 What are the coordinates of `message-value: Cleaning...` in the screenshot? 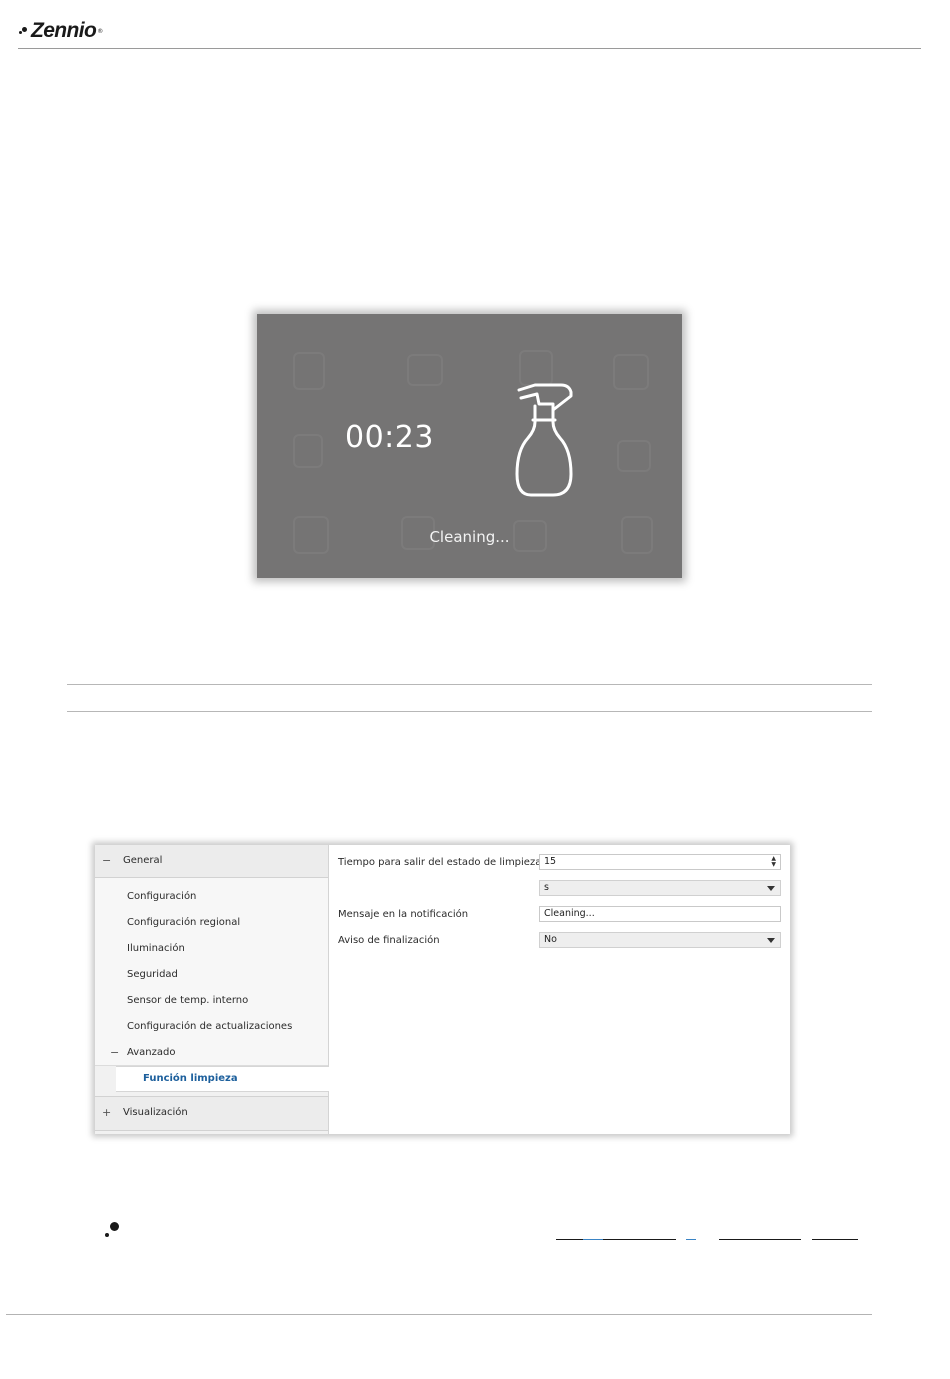 It's located at (569, 913).